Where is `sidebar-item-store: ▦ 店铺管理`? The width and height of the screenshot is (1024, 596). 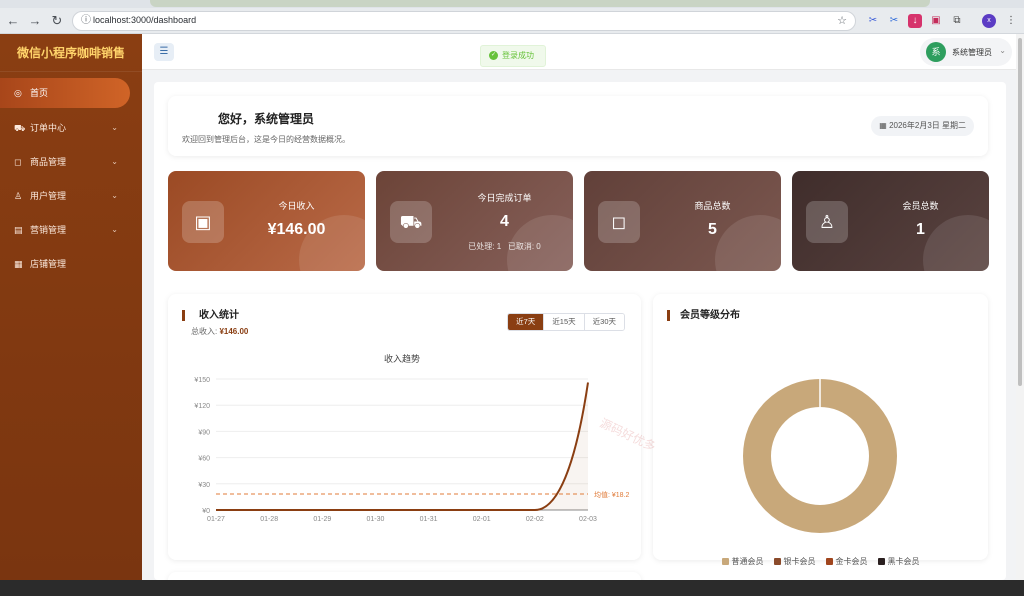 sidebar-item-store: ▦ 店铺管理 is located at coordinates (68, 264).